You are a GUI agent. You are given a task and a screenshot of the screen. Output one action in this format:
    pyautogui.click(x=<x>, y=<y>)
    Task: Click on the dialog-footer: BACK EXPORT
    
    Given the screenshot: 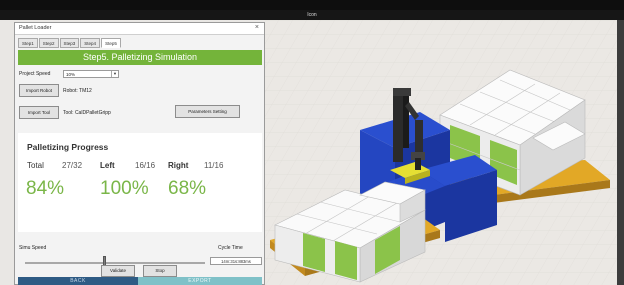 What is the action you would take?
    pyautogui.click(x=140, y=281)
    